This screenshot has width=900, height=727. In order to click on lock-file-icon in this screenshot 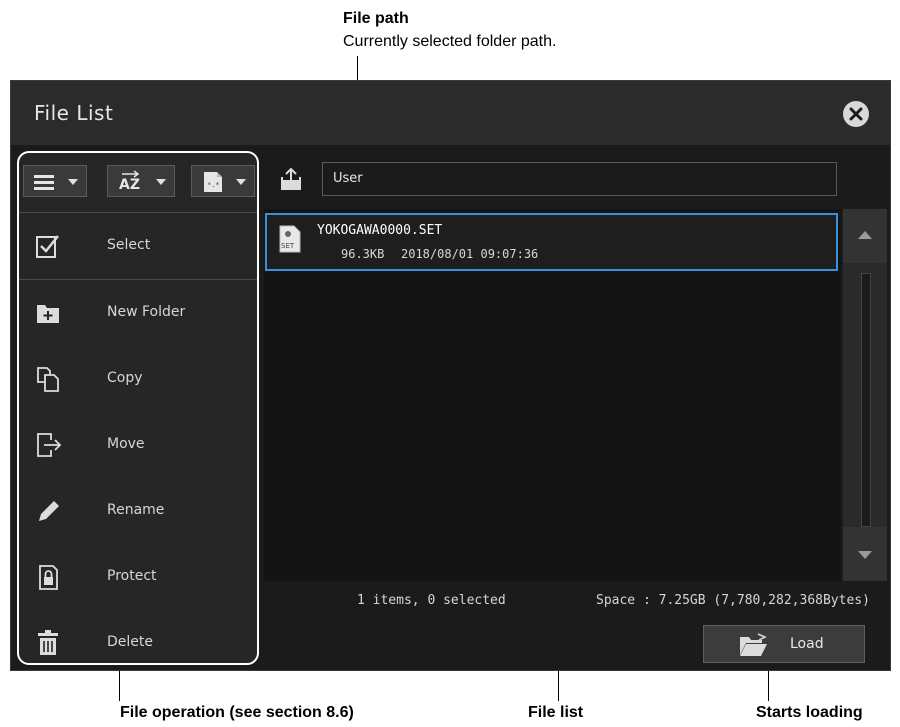, I will do `click(48, 577)`.